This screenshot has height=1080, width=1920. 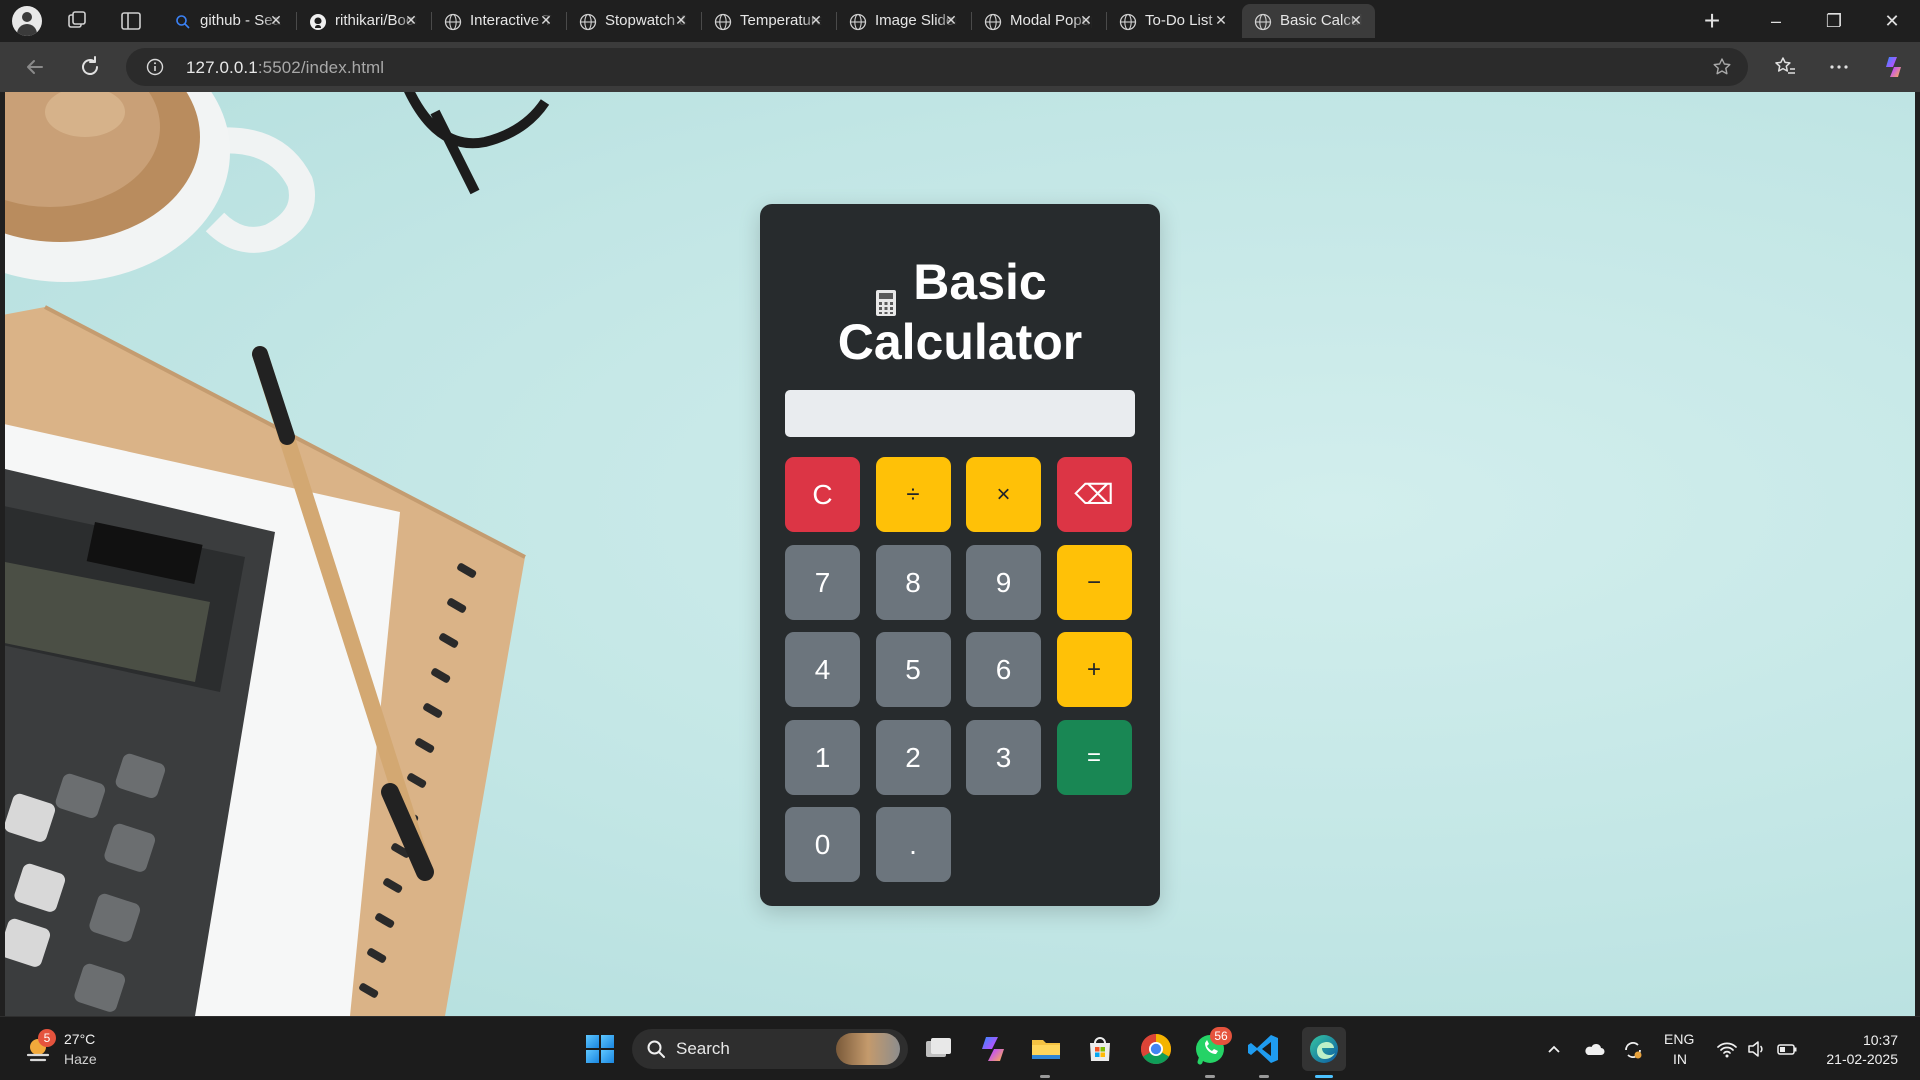 I want to click on digit-9-button: 9, so click(x=1003, y=582).